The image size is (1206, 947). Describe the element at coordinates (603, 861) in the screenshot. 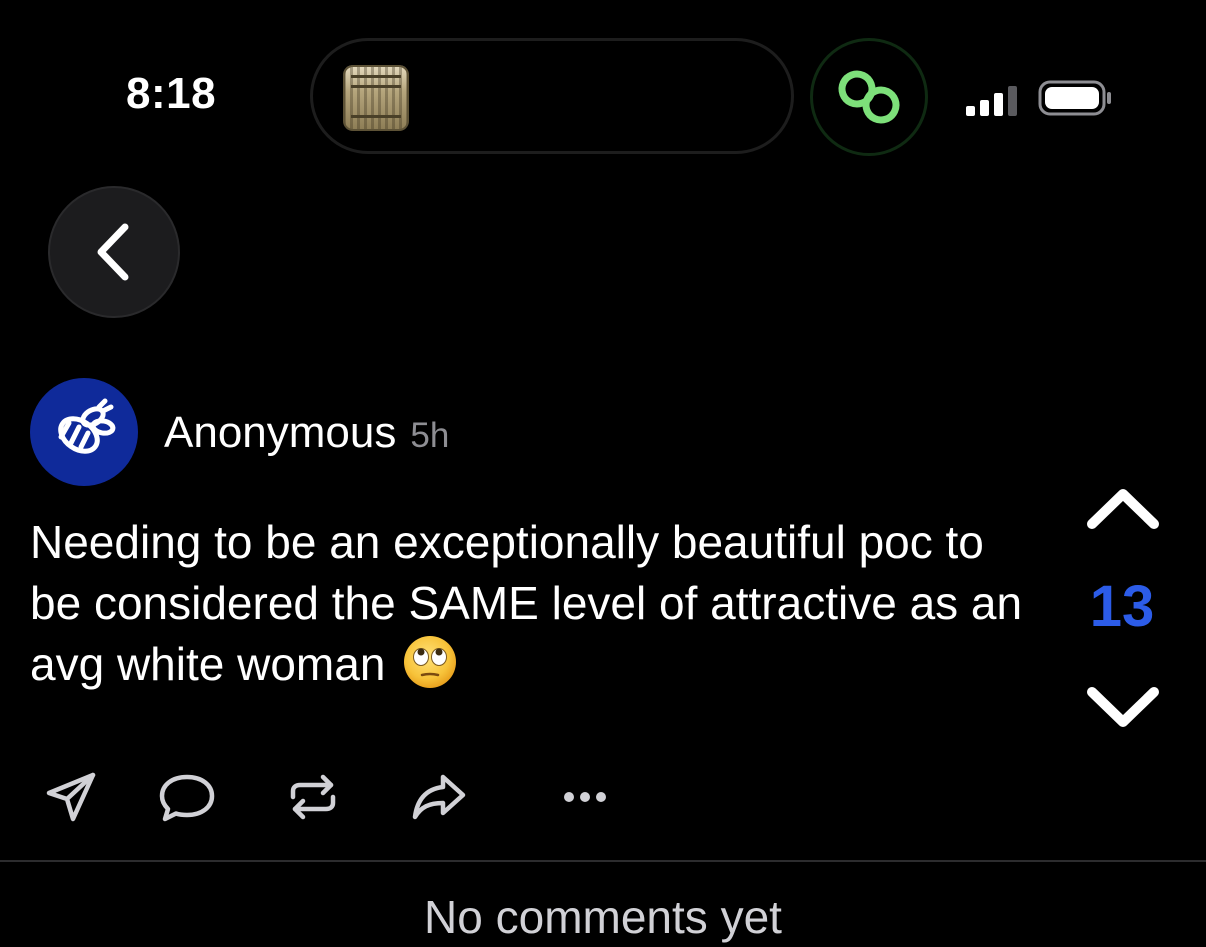

I see `comments-divider` at that location.